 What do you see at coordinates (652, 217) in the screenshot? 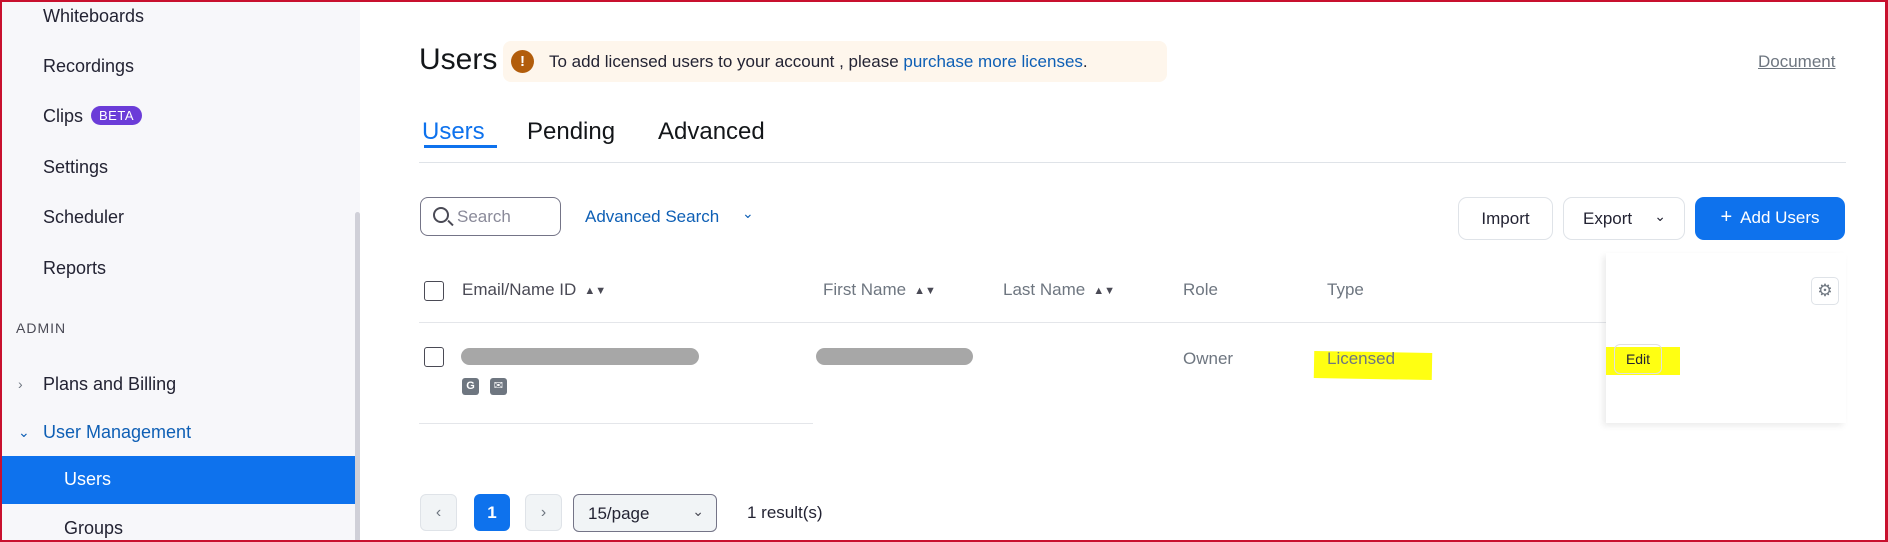
I see `advanced-search-link: Advanced Search` at bounding box center [652, 217].